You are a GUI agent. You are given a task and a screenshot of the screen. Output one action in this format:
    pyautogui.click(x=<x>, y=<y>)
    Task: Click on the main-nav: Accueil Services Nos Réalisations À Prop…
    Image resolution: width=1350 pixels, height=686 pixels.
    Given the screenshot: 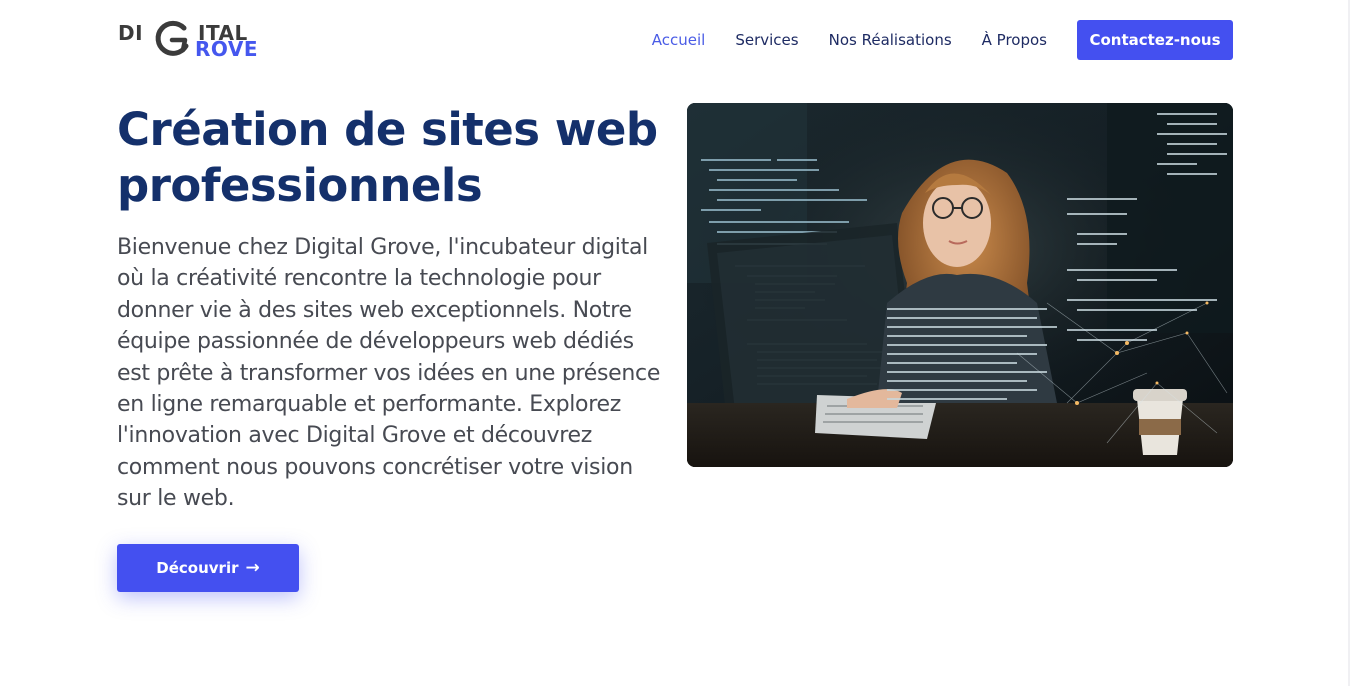 What is the action you would take?
    pyautogui.click(x=927, y=40)
    